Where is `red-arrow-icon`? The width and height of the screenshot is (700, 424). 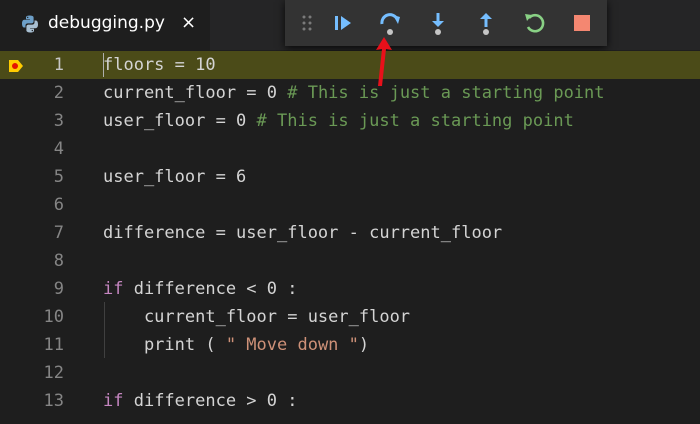
red-arrow-icon is located at coordinates (384, 61).